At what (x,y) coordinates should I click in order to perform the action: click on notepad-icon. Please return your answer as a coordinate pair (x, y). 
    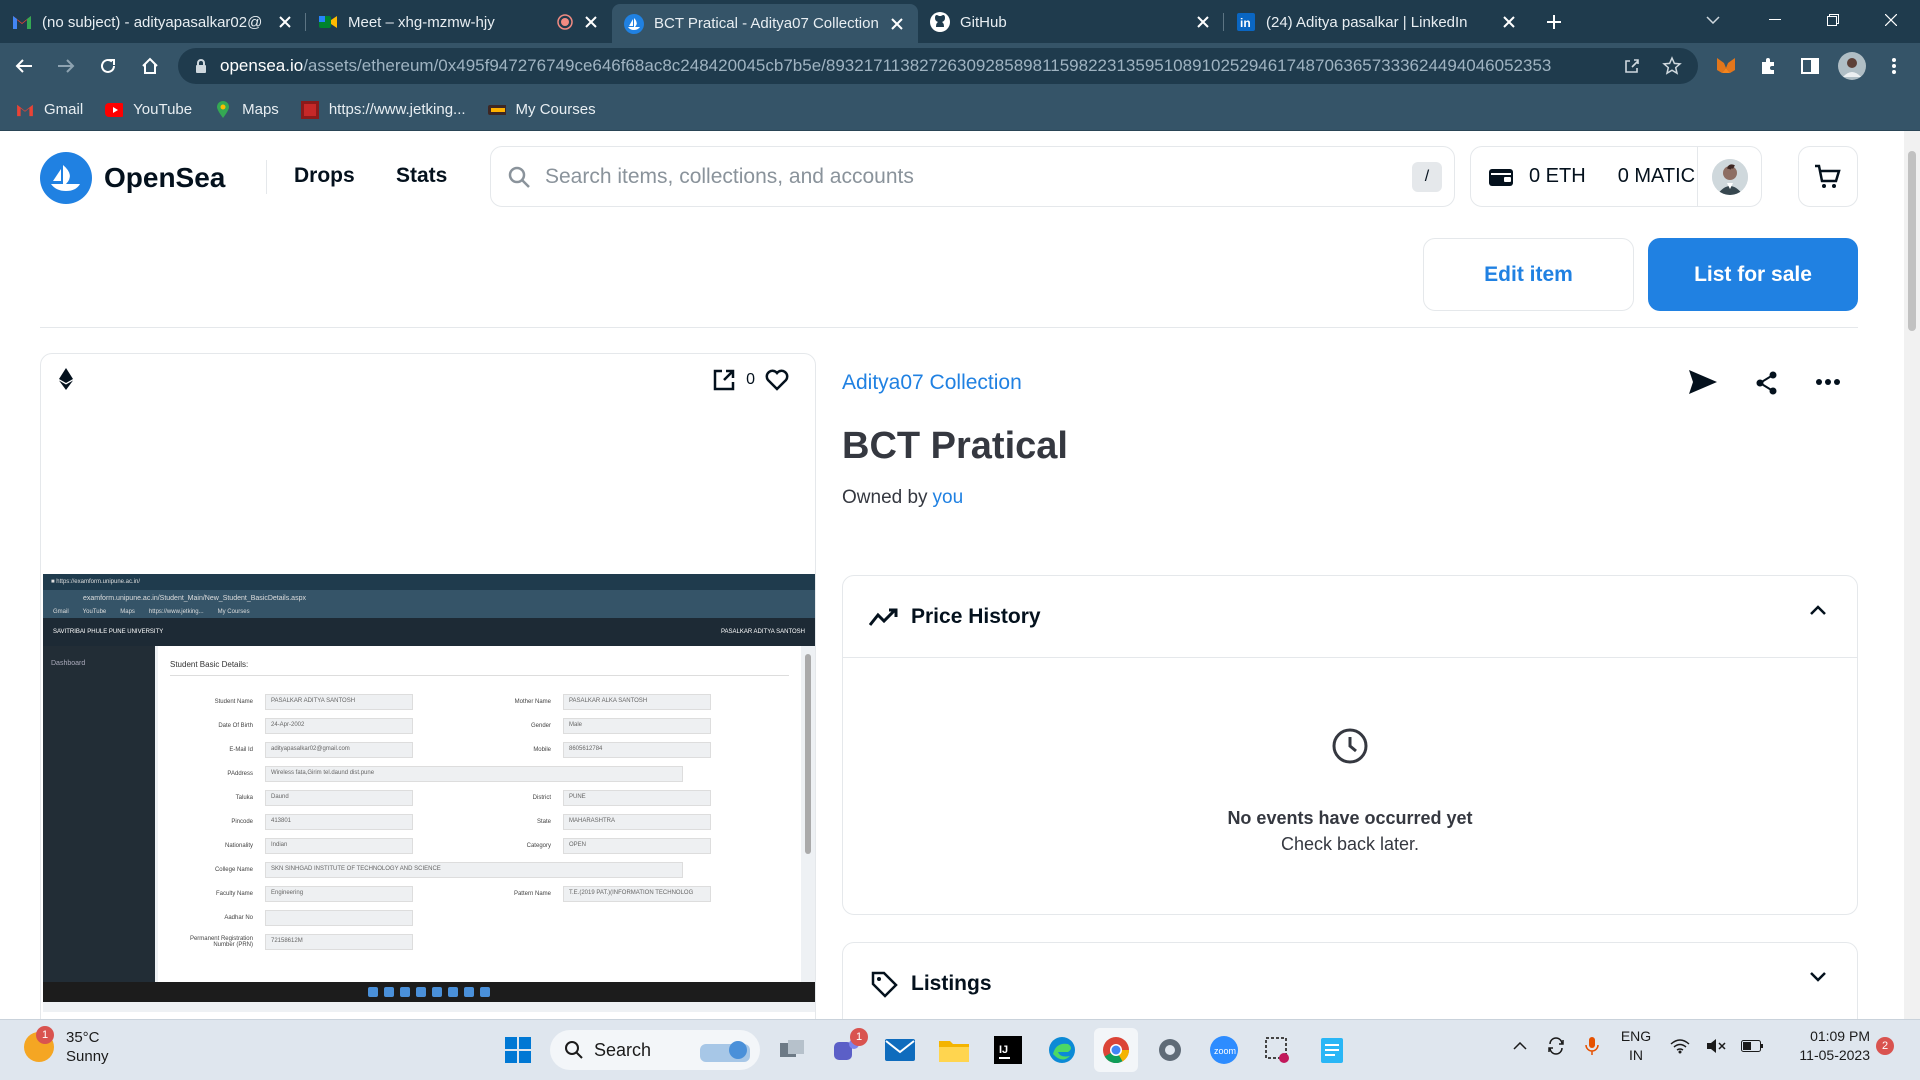
    Looking at the image, I should click on (1332, 1050).